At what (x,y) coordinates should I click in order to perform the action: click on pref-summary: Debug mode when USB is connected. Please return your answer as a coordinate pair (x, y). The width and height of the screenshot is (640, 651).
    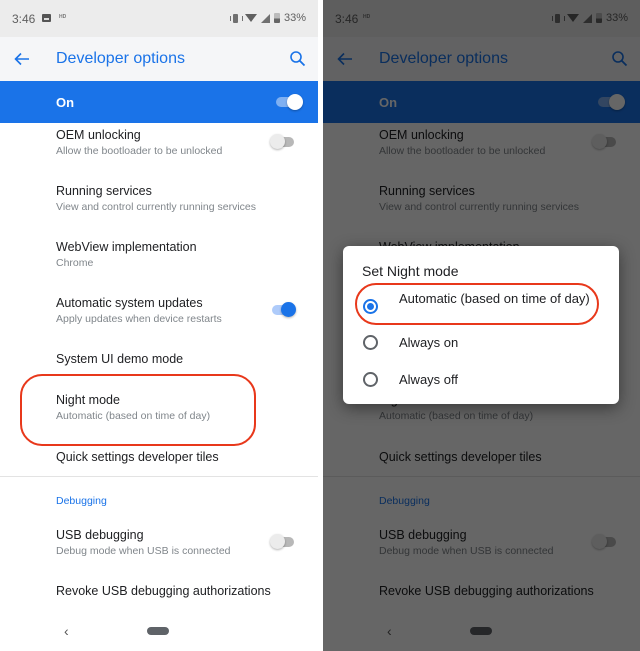
    Looking at the image, I should click on (143, 551).